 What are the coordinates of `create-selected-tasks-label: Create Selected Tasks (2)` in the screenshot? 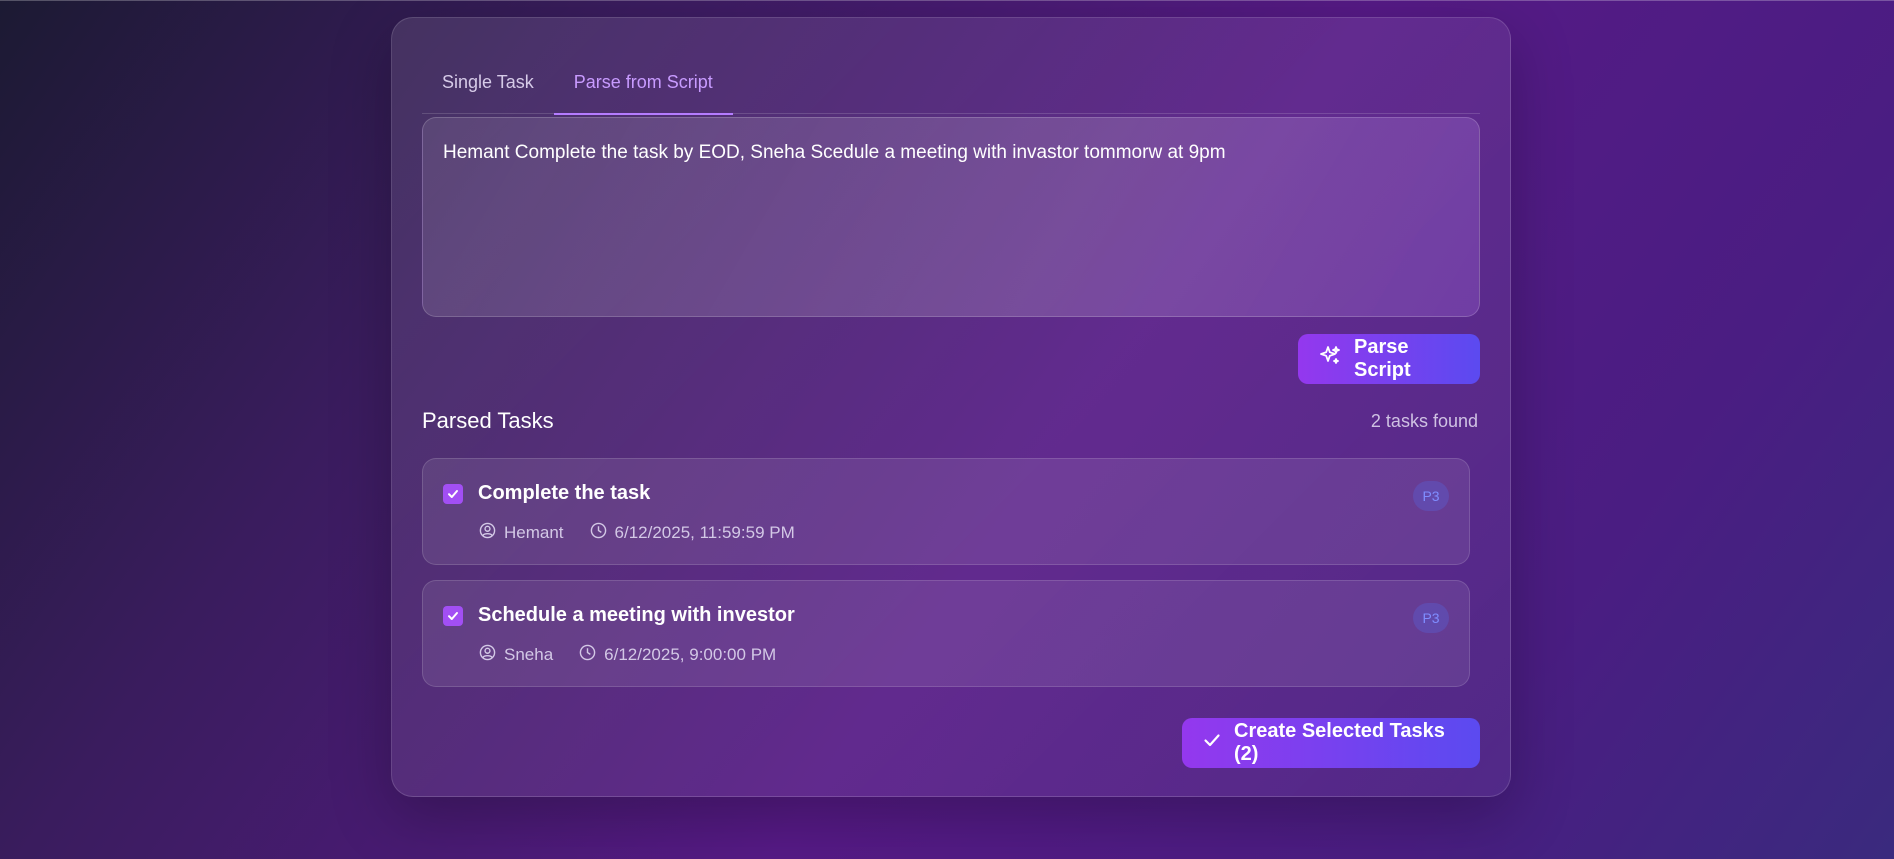 It's located at (1339, 742).